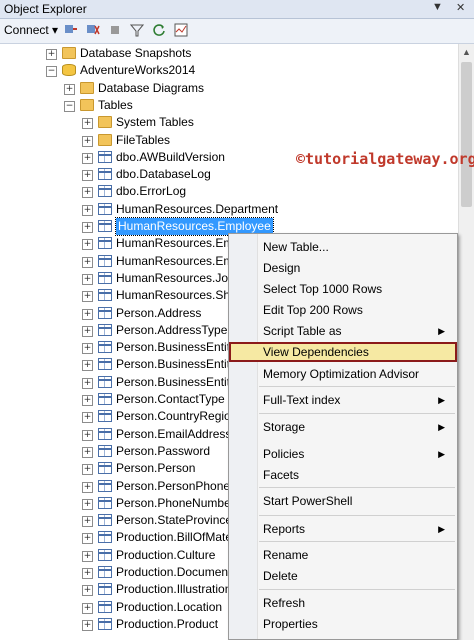 The image size is (474, 640). Describe the element at coordinates (159, 312) in the screenshot. I see `tree-node-label: Person.Address` at that location.